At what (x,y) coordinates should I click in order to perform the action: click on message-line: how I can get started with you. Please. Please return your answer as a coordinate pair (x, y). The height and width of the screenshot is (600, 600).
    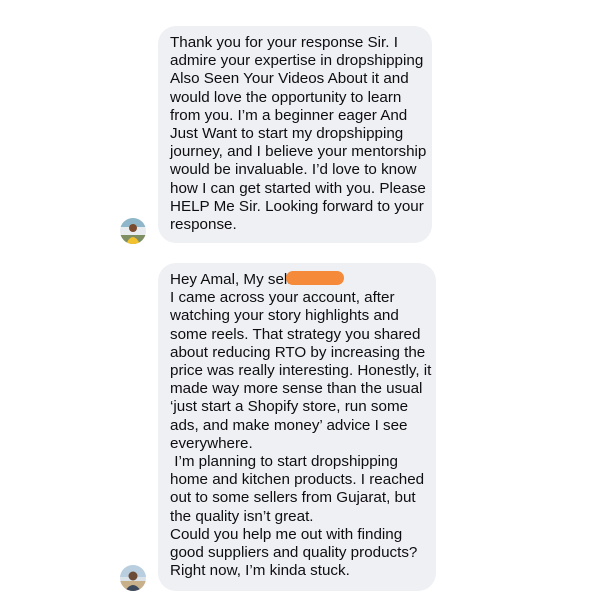
    Looking at the image, I should click on (298, 188).